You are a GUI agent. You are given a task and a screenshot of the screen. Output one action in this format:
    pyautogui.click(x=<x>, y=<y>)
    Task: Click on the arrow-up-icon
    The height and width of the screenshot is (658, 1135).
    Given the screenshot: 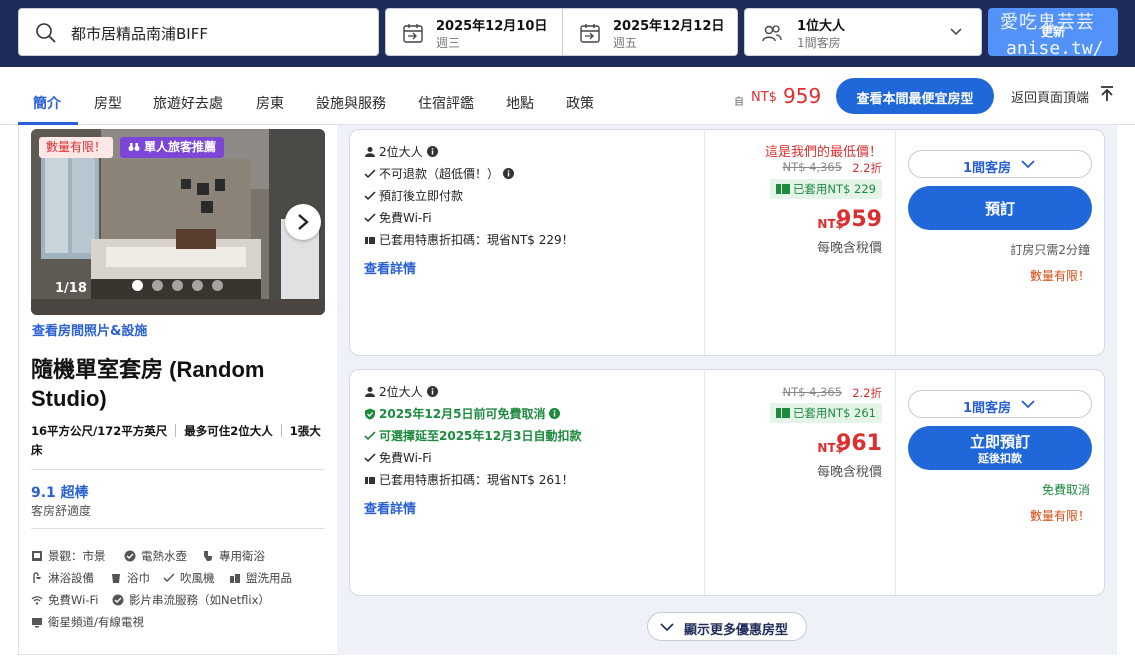 What is the action you would take?
    pyautogui.click(x=1107, y=94)
    